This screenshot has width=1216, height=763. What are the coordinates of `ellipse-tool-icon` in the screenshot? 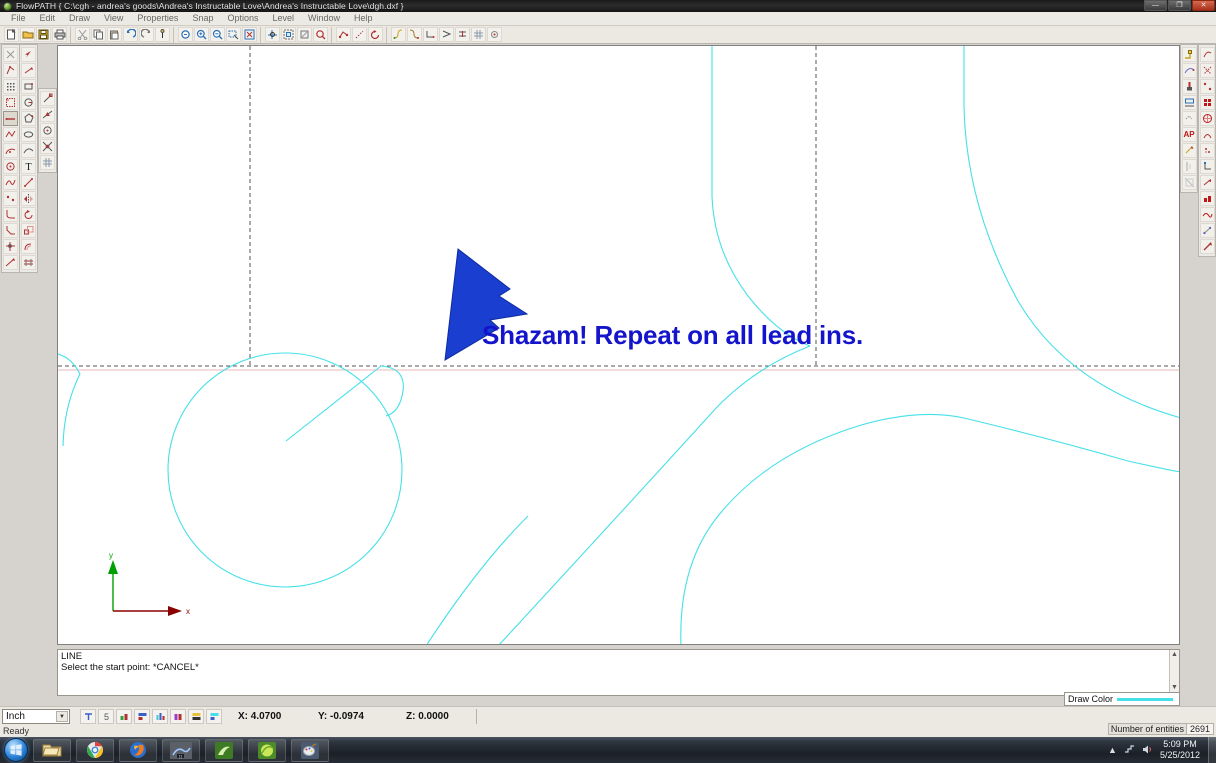 It's located at (28, 134).